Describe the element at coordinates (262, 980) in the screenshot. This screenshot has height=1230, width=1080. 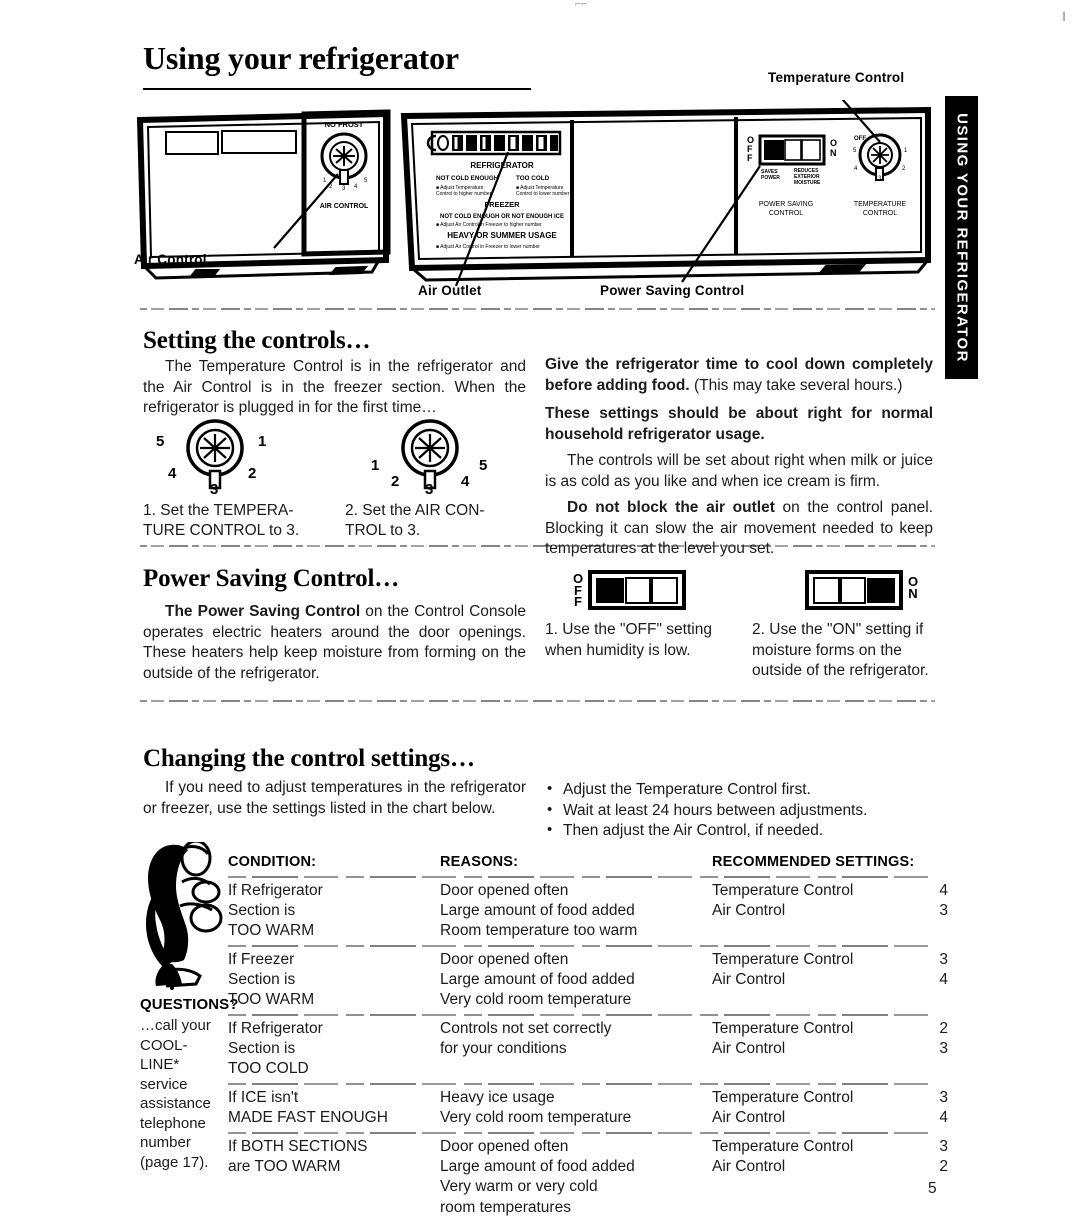
I see `row2-condition-line2: Section is` at that location.